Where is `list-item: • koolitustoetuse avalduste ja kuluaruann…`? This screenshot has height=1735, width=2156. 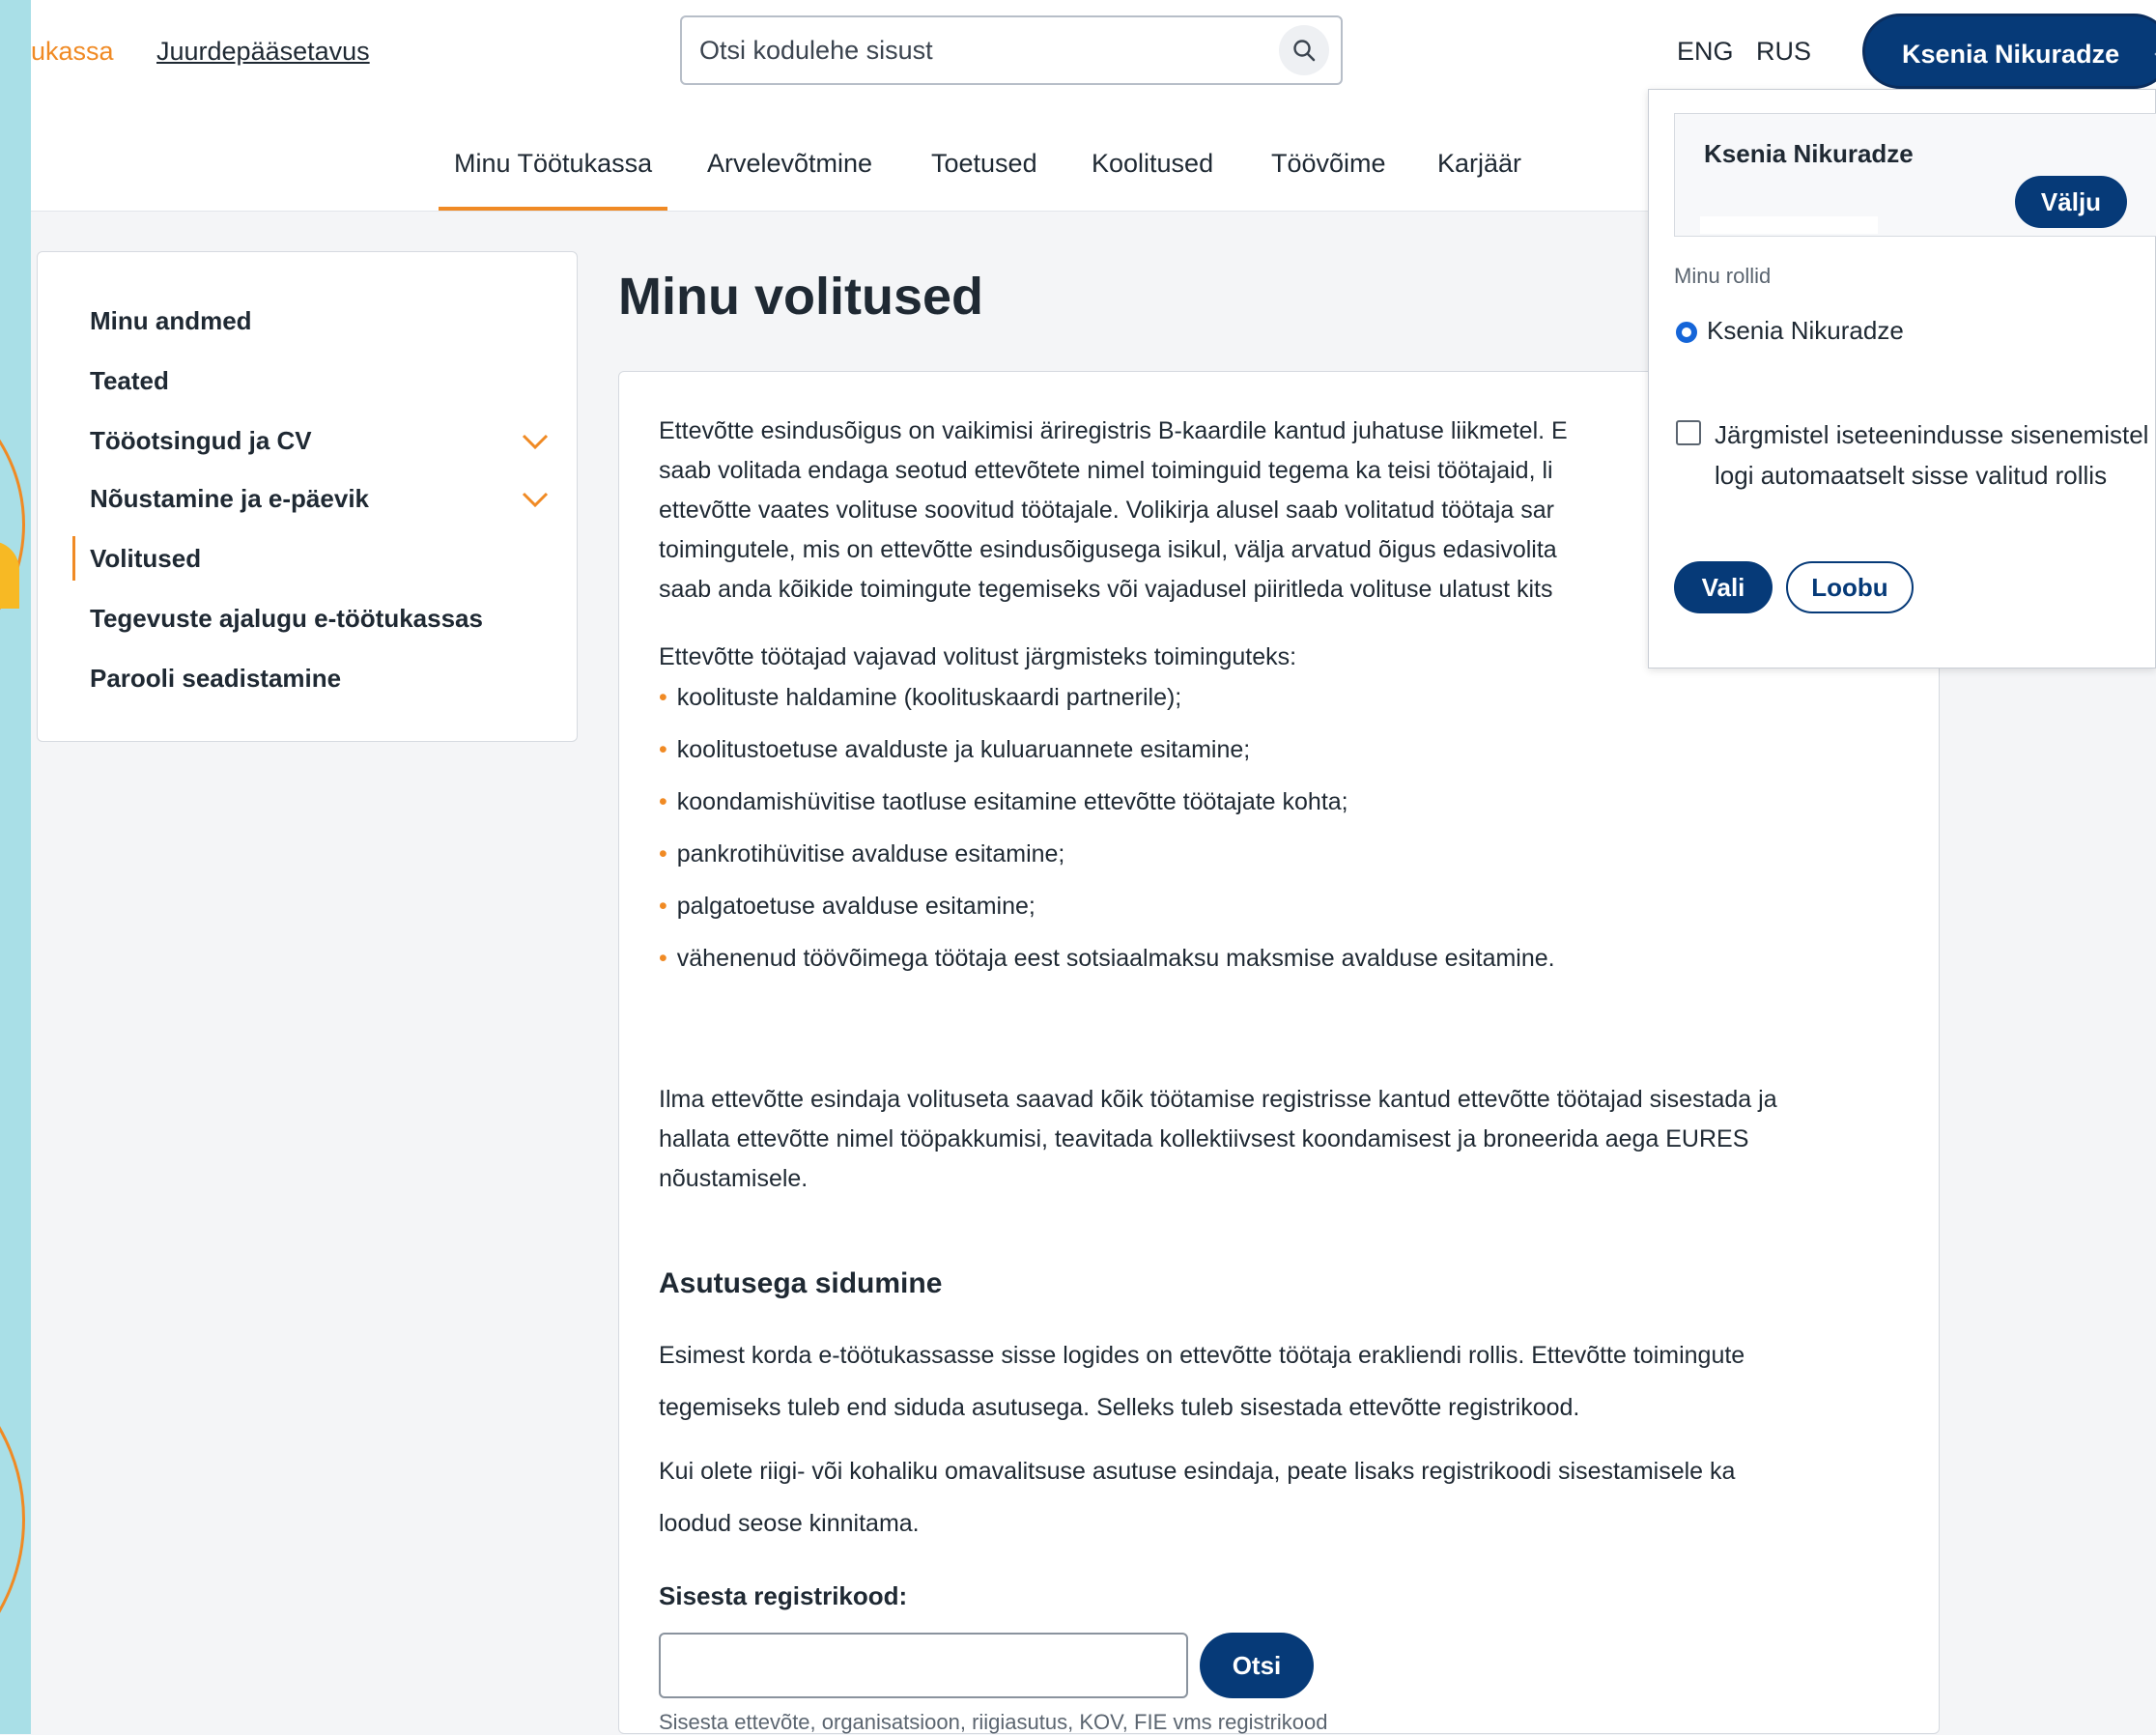
list-item: • koolitustoetuse avalduste ja kuluaruann… is located at coordinates (955, 749).